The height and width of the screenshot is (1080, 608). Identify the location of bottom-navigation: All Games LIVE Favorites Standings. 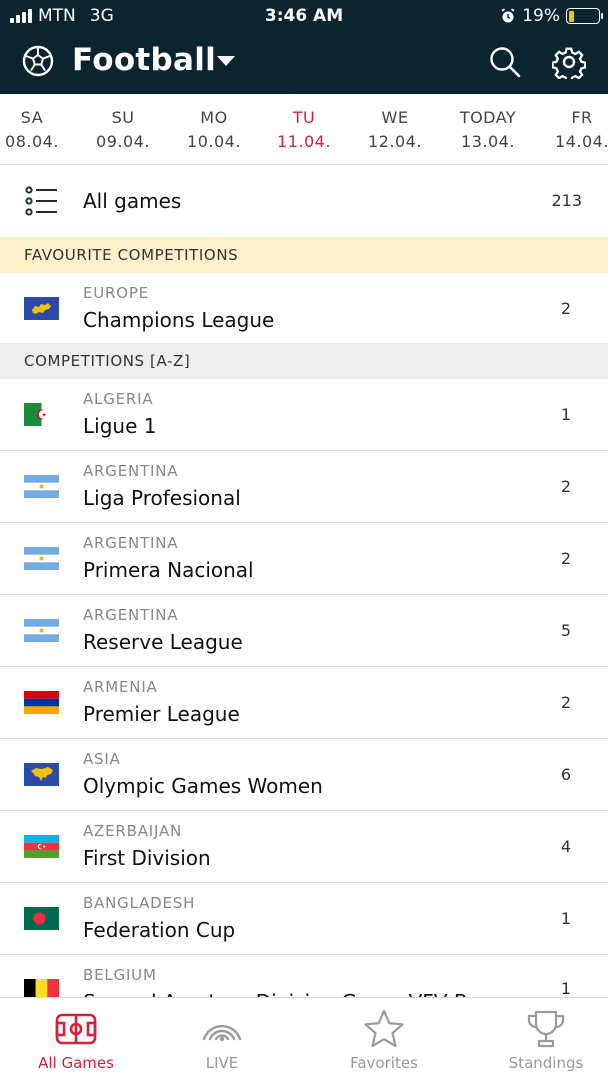
(304, 1038).